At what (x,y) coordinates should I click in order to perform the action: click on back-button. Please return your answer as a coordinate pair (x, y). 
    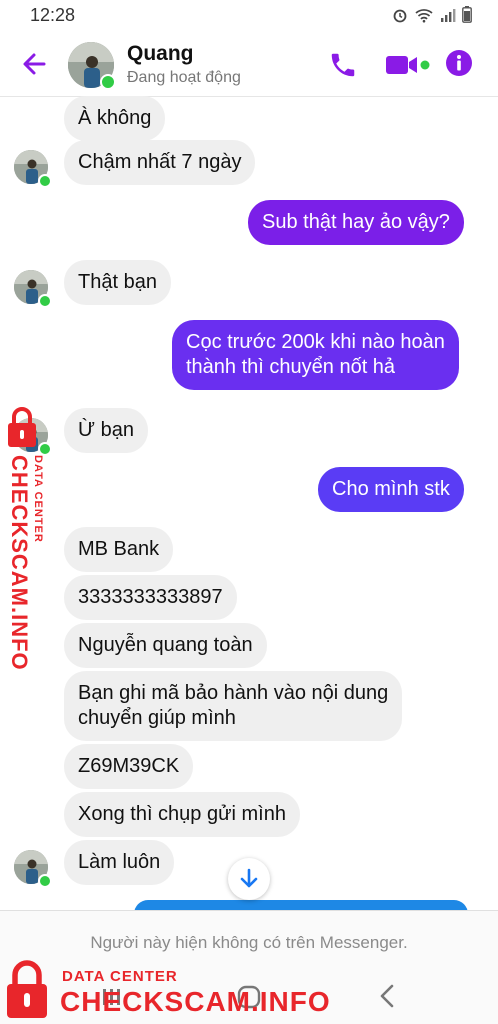
    Looking at the image, I should click on (36, 64).